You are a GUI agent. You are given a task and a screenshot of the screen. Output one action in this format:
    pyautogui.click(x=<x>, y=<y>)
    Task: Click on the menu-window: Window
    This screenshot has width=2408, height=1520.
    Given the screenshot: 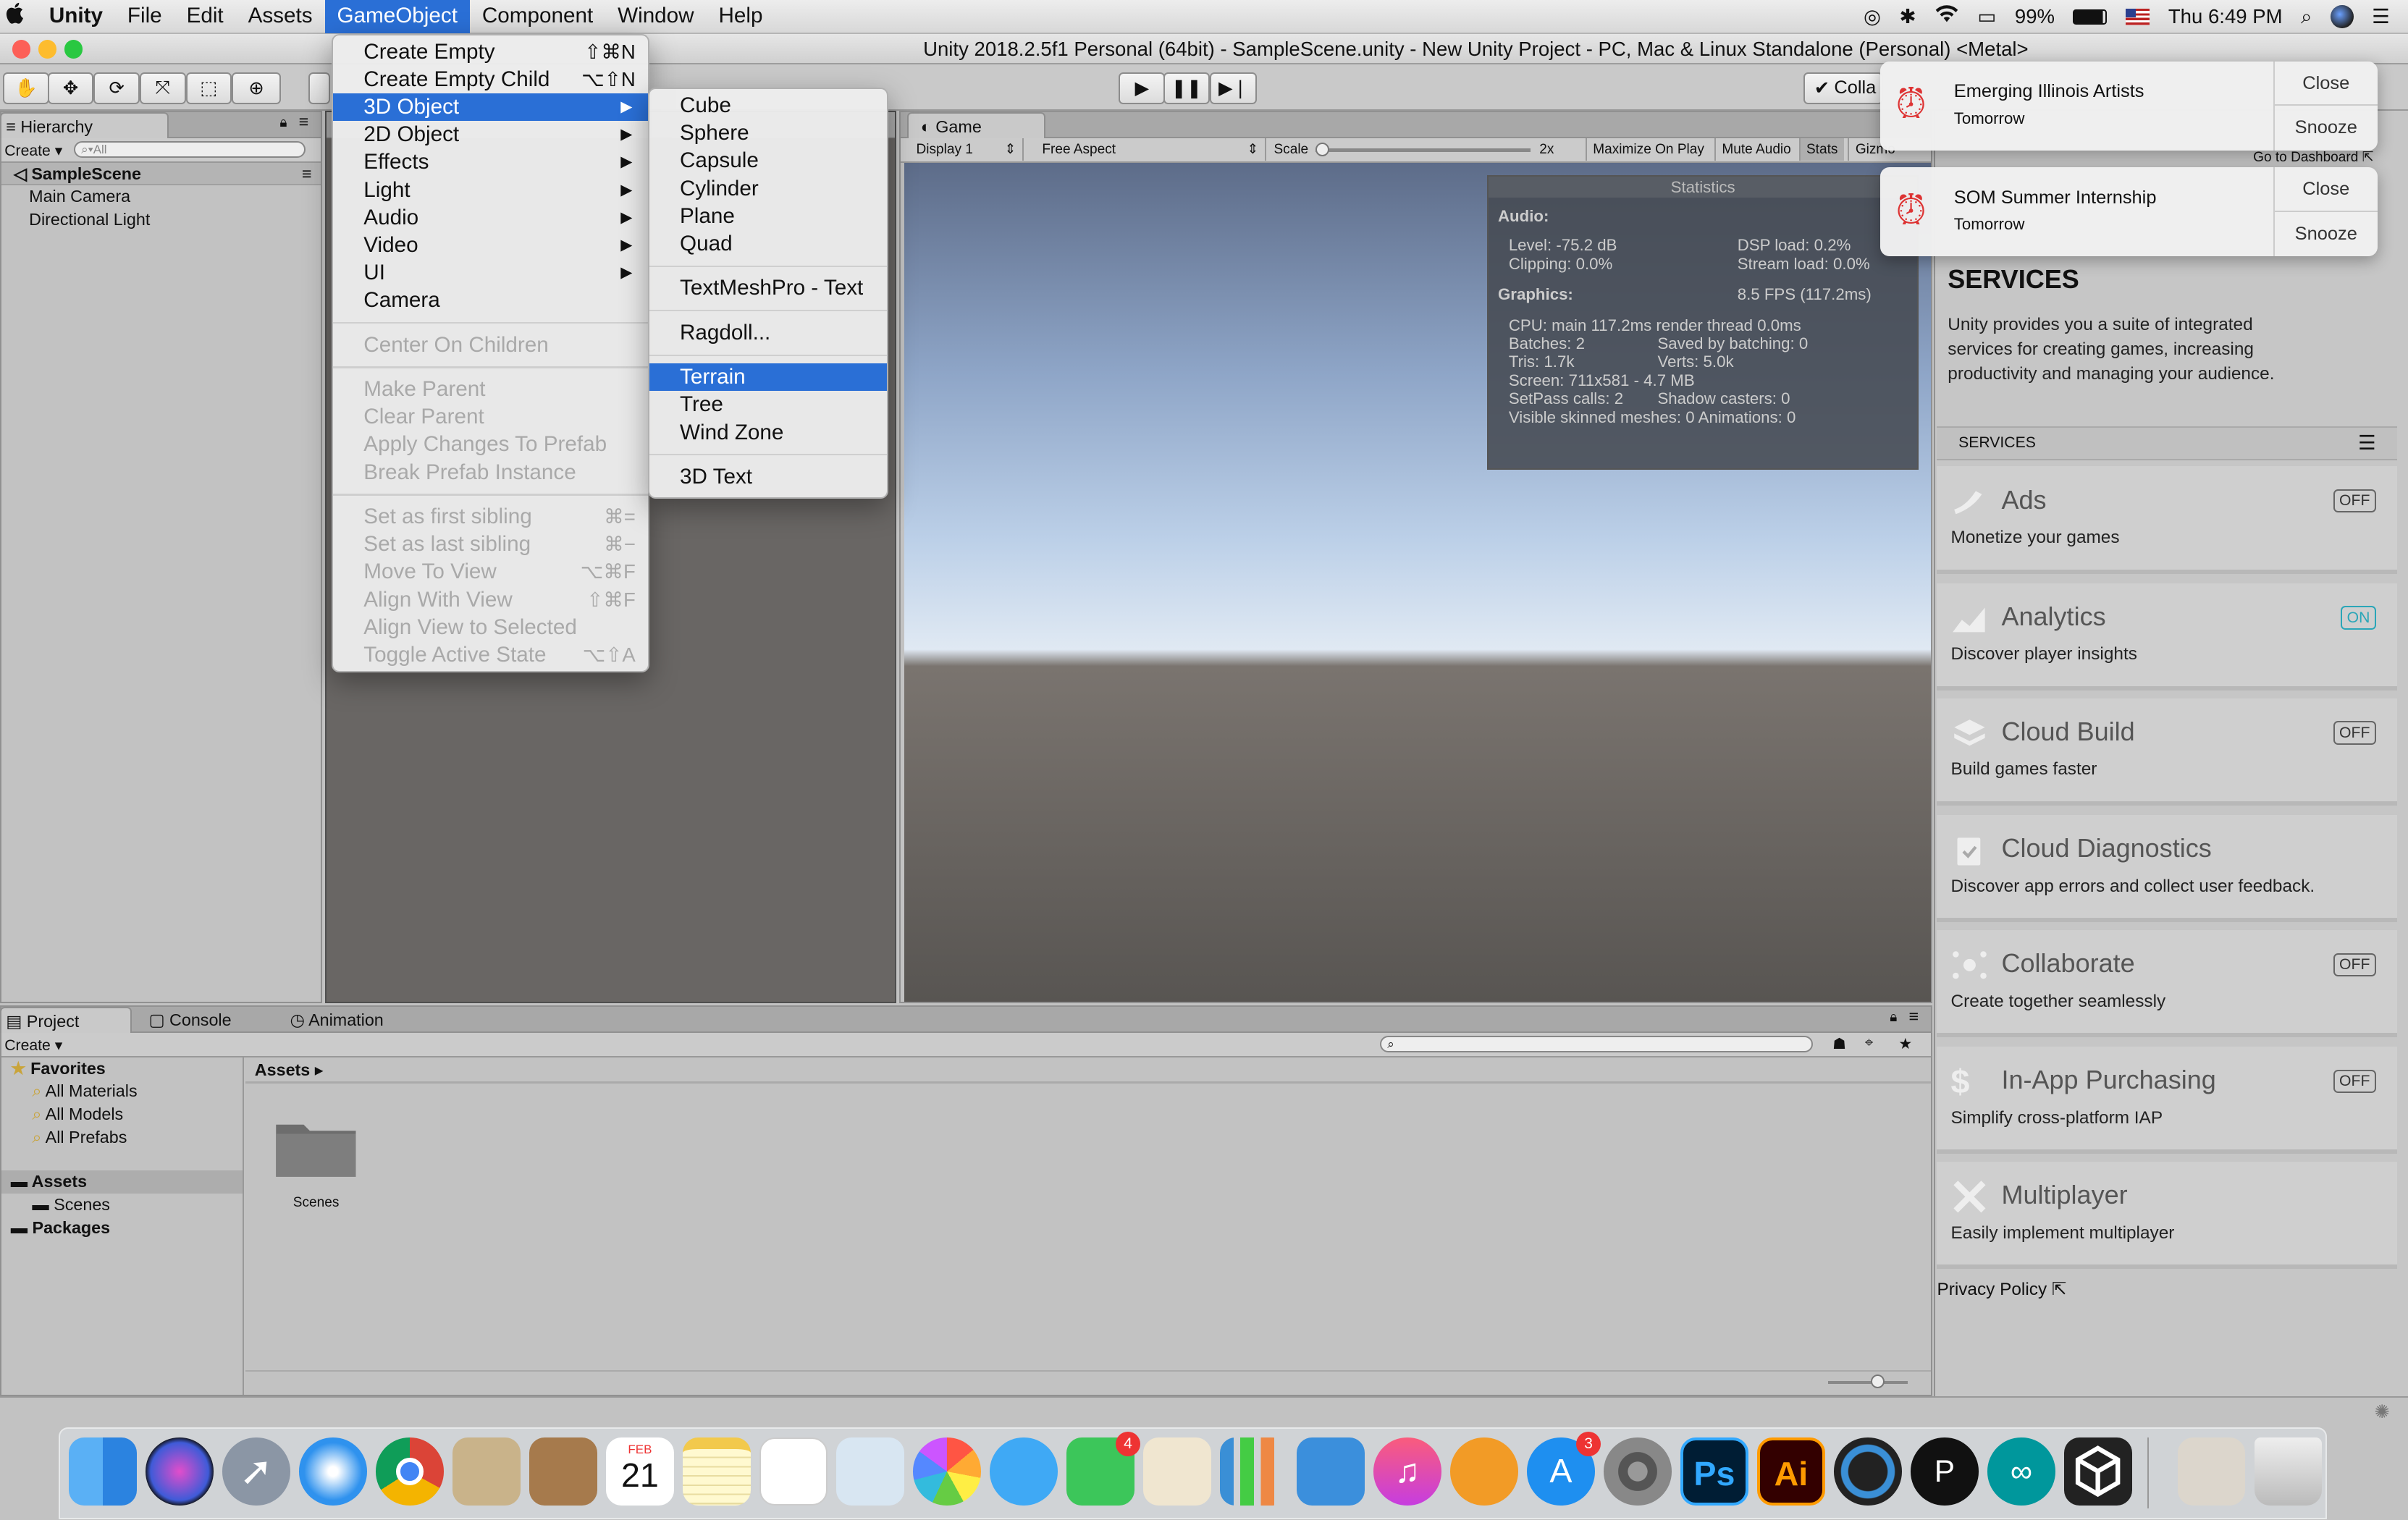 What is the action you would take?
    pyautogui.click(x=655, y=16)
    